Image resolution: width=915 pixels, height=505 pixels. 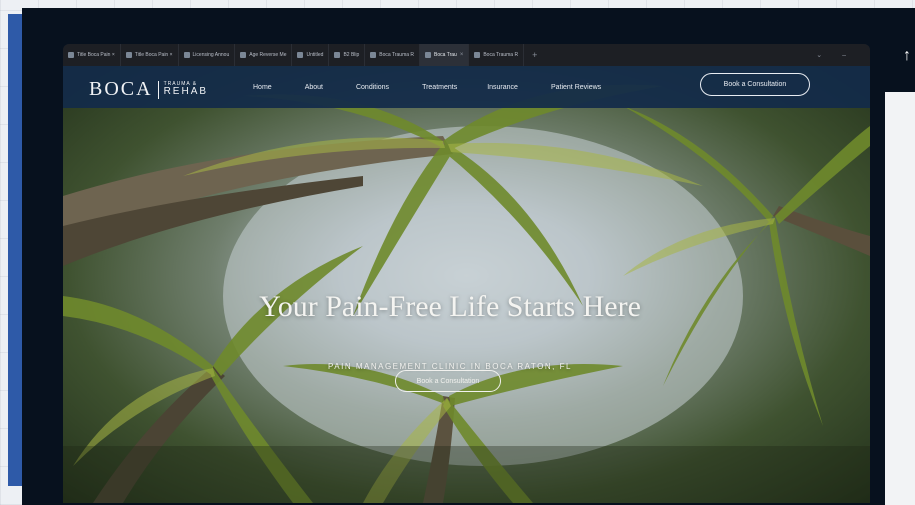 What do you see at coordinates (315, 55) in the screenshot?
I see `tab-label: Untitled` at bounding box center [315, 55].